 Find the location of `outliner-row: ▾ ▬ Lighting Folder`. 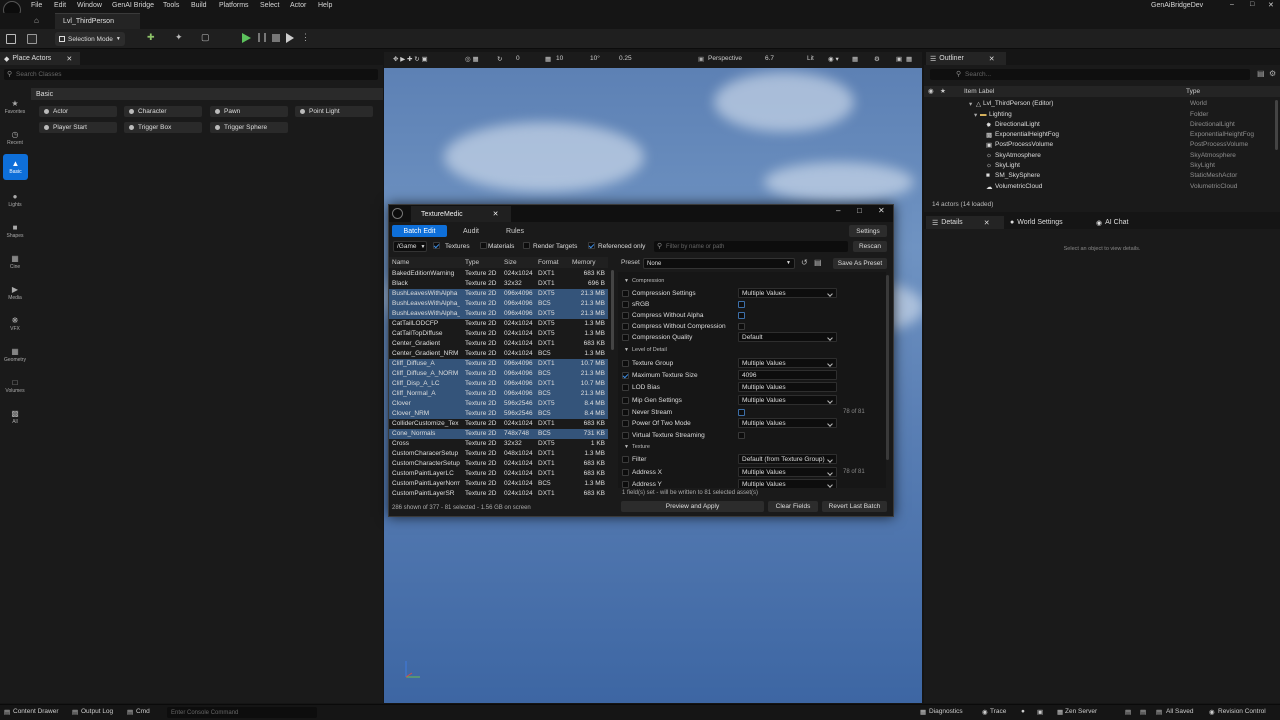

outliner-row: ▾ ▬ Lighting Folder is located at coordinates (1098, 115).